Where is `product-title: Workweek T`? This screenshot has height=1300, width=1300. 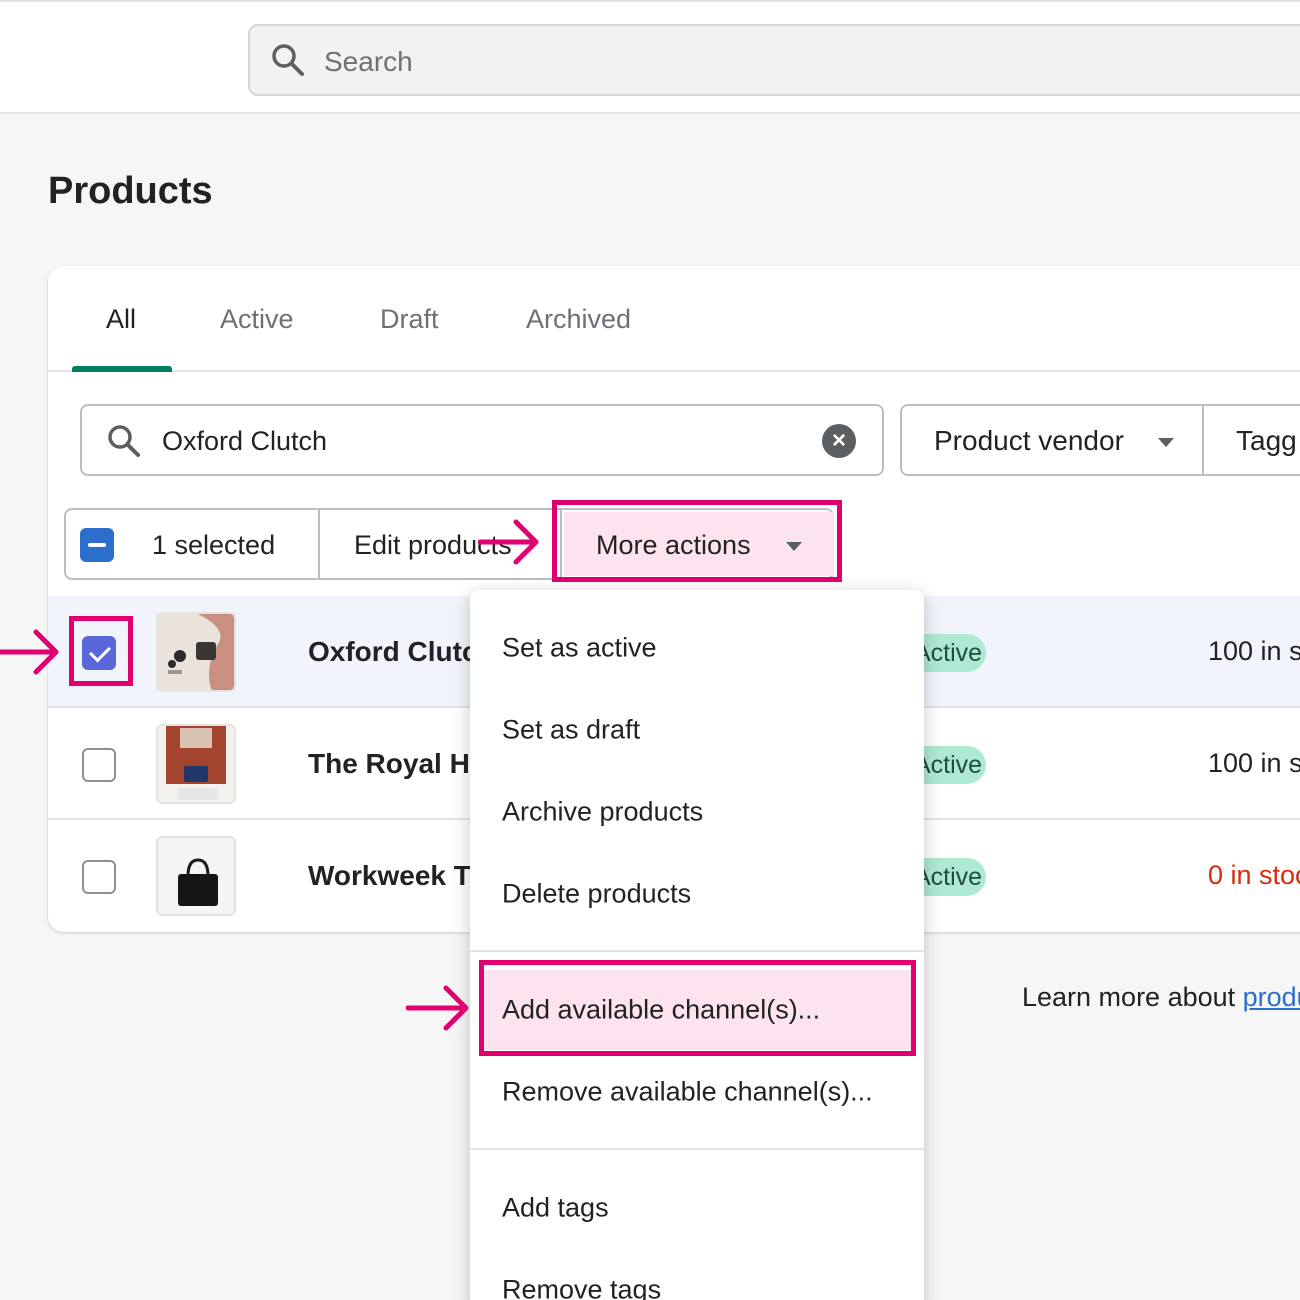 product-title: Workweek T is located at coordinates (389, 876).